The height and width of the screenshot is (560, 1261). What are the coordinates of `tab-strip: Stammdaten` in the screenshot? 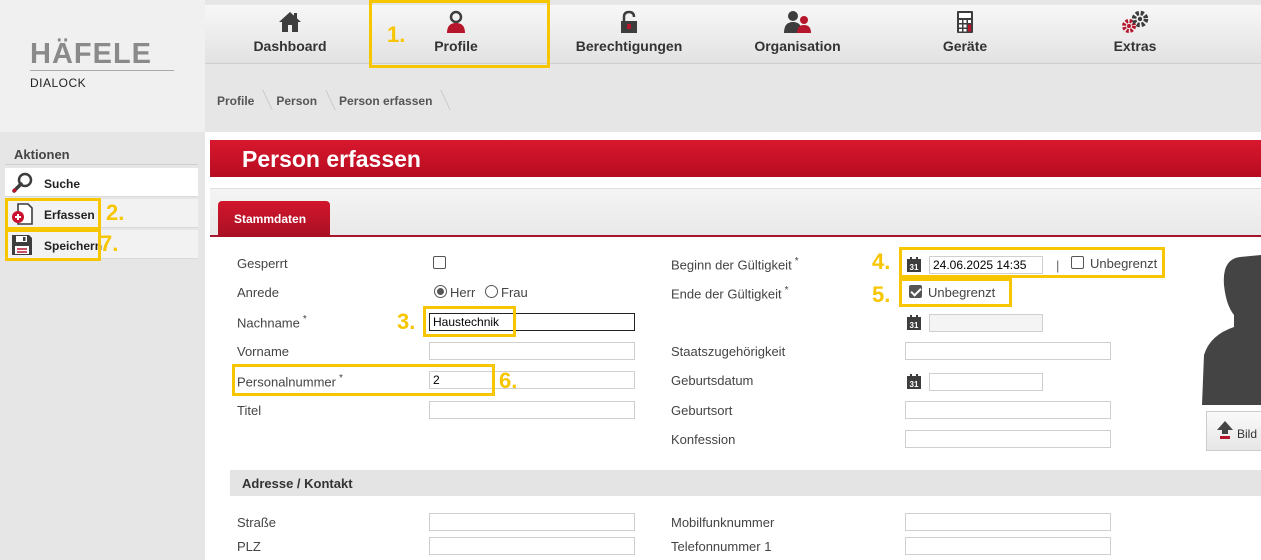 It's located at (735, 213).